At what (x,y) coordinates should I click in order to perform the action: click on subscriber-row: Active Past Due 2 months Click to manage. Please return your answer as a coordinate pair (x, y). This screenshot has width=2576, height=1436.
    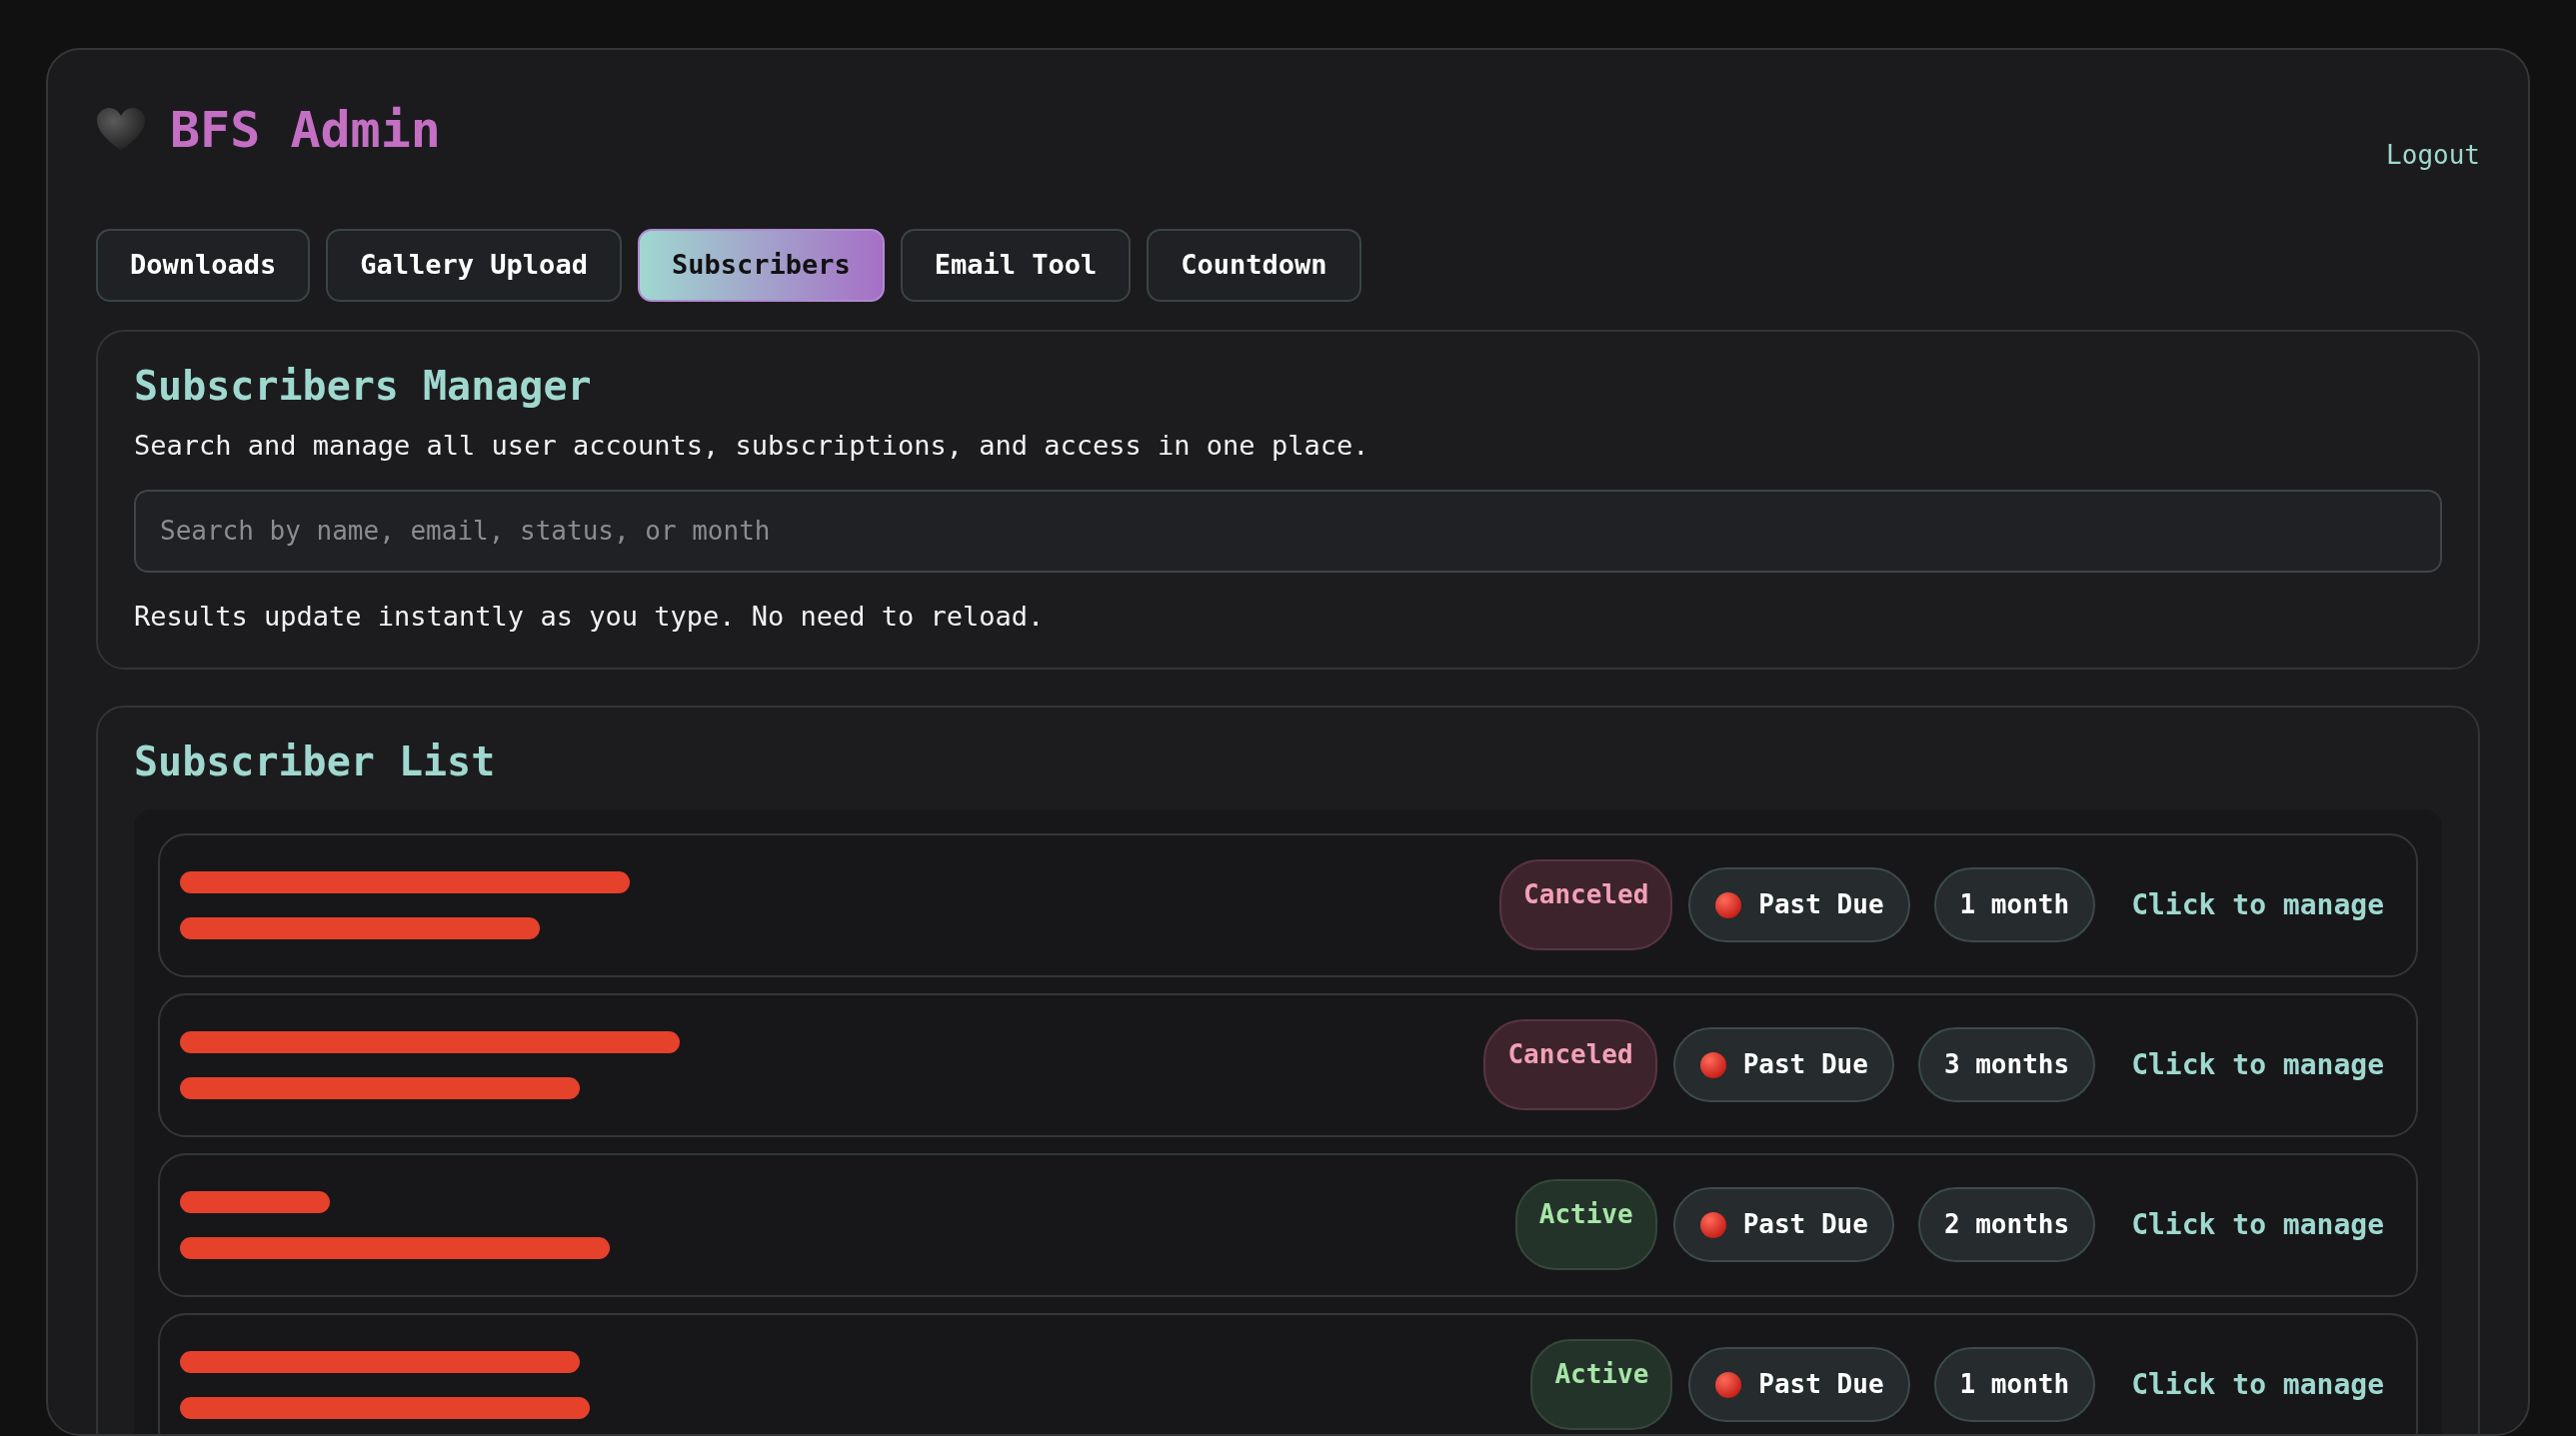
    Looking at the image, I should click on (1288, 1224).